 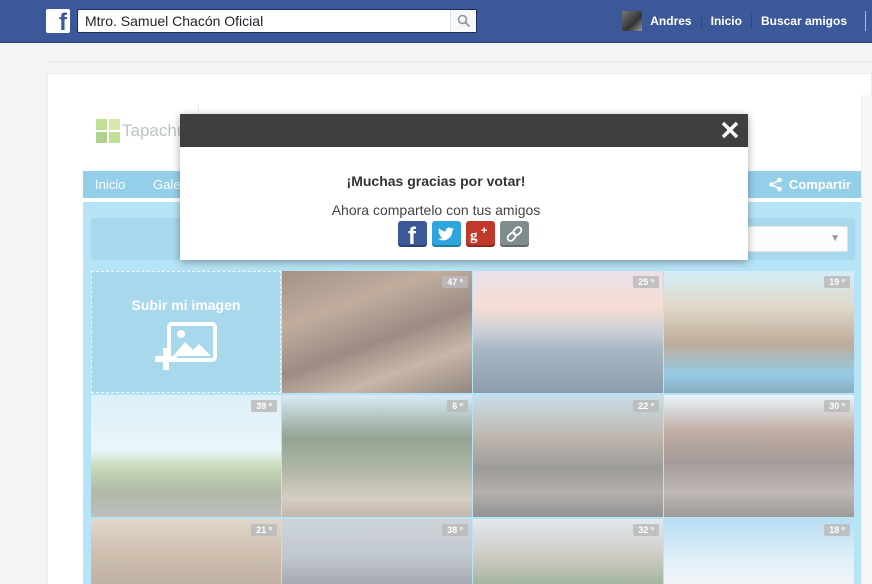 I want to click on search-box, so click(x=277, y=21).